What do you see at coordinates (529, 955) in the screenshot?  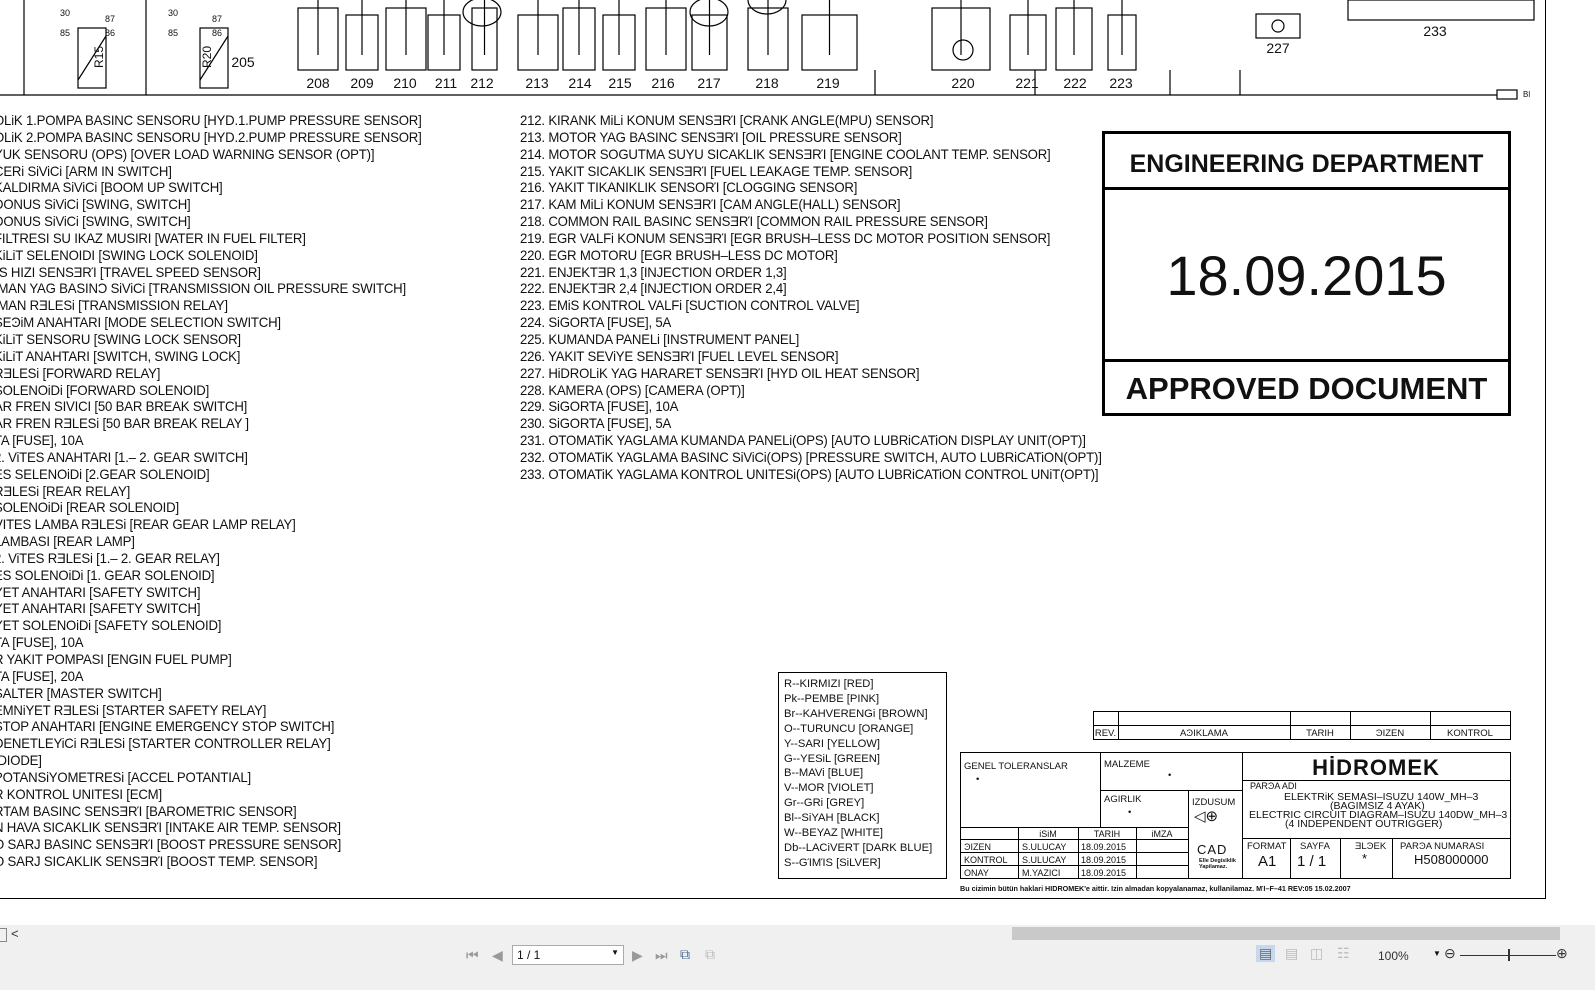 I see `page-number-value: 1 / 1` at bounding box center [529, 955].